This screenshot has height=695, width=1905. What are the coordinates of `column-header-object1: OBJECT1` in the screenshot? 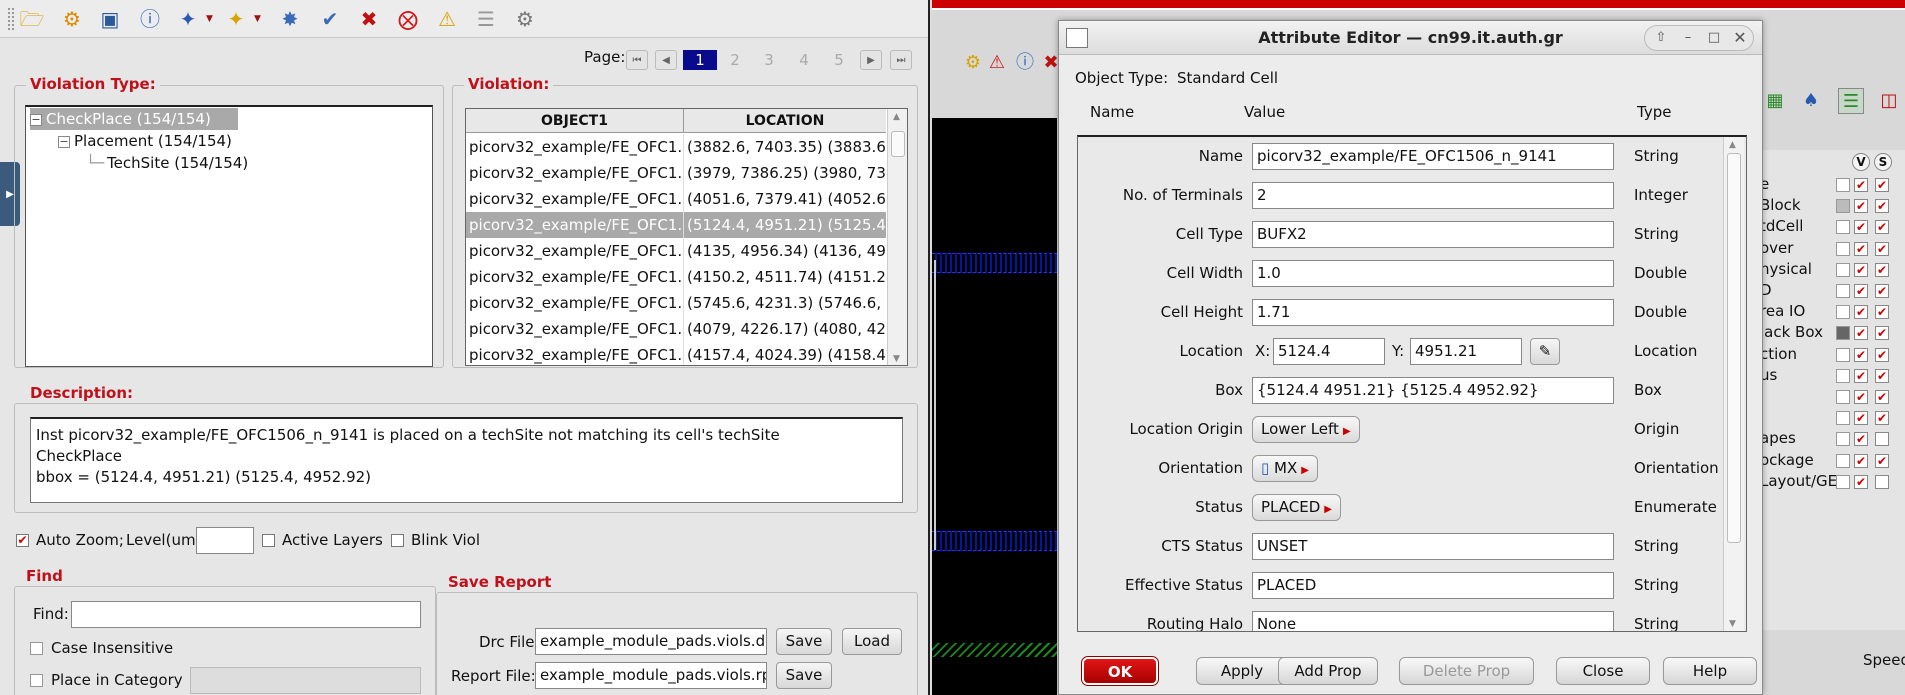 It's located at (574, 121).